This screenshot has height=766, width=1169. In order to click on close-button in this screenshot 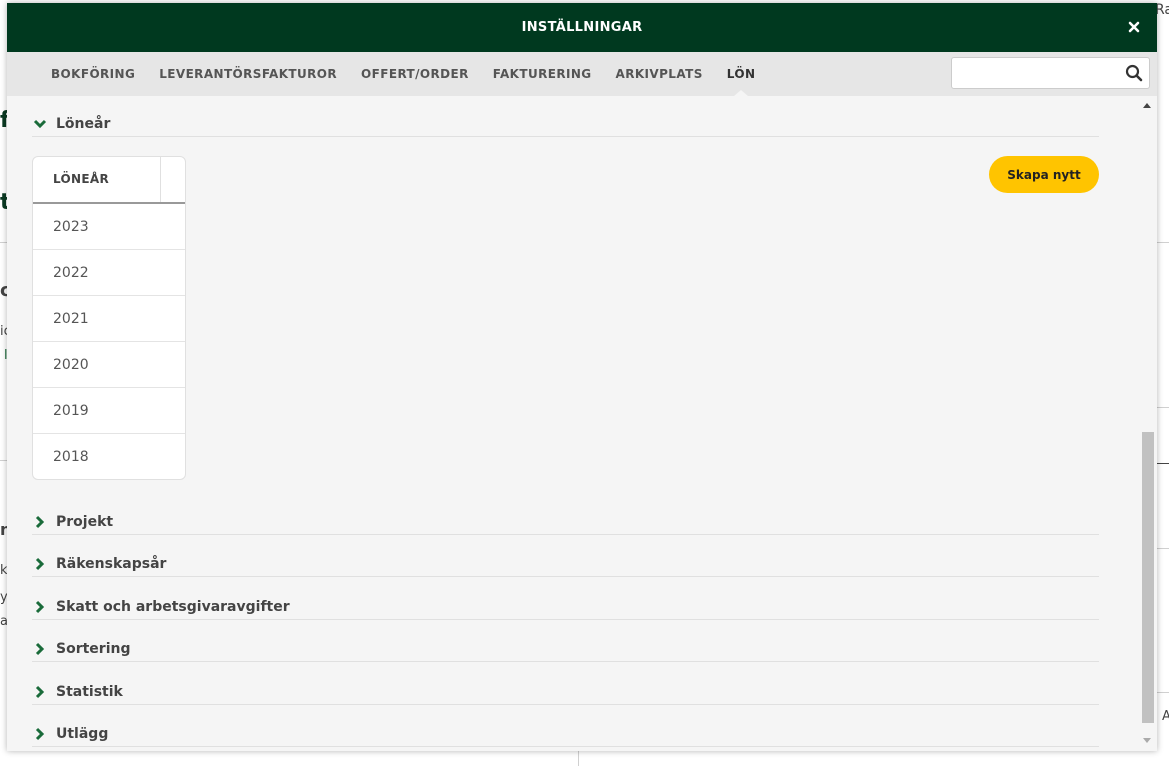, I will do `click(1134, 27)`.